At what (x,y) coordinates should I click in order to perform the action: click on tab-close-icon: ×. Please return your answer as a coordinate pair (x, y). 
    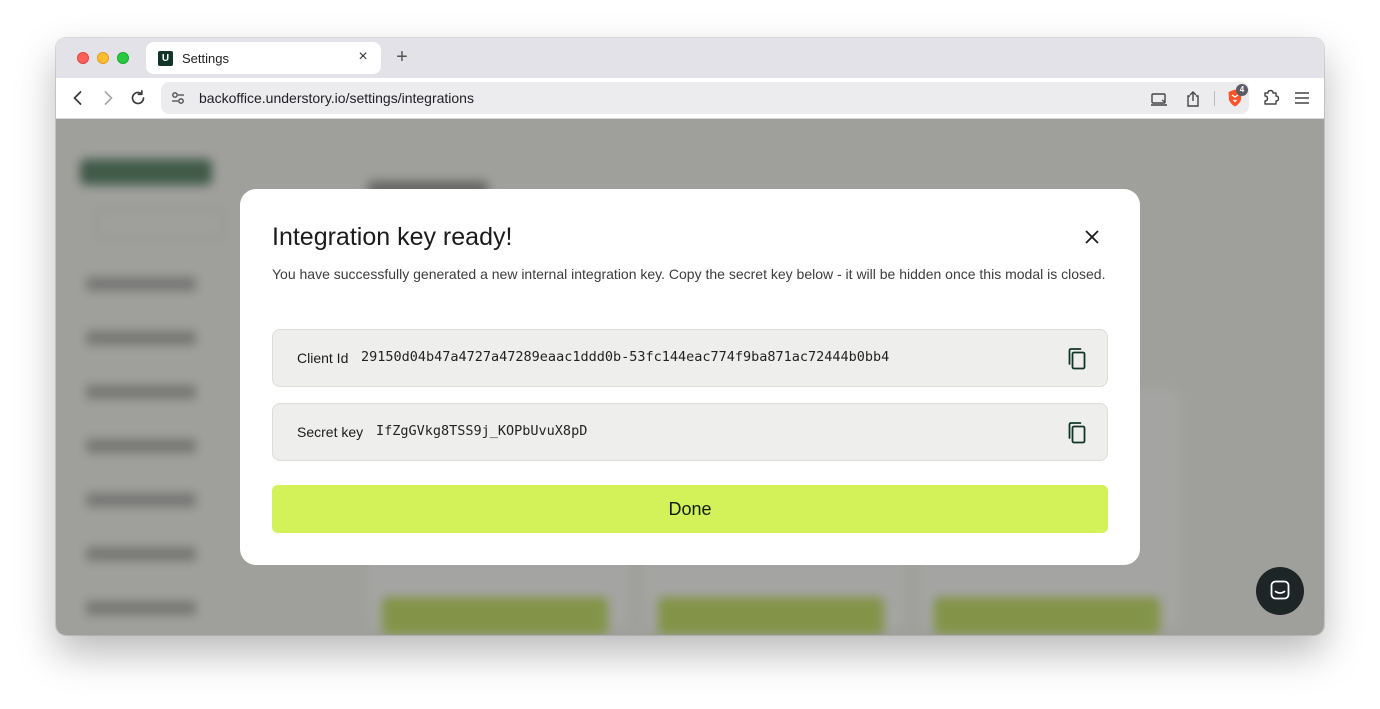
    Looking at the image, I should click on (363, 57).